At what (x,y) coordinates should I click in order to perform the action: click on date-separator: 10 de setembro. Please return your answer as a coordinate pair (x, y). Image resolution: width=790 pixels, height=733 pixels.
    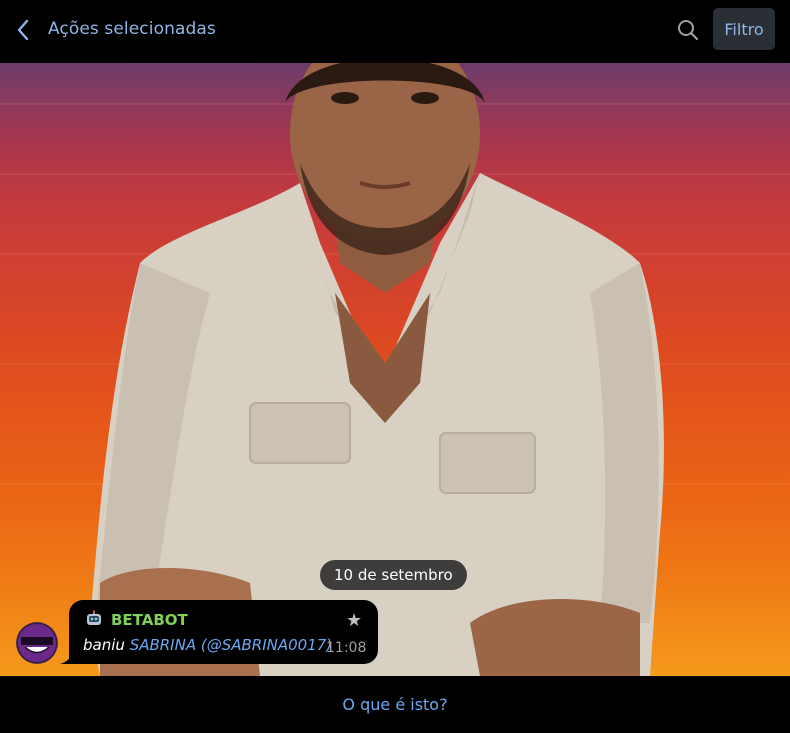
    Looking at the image, I should click on (393, 575).